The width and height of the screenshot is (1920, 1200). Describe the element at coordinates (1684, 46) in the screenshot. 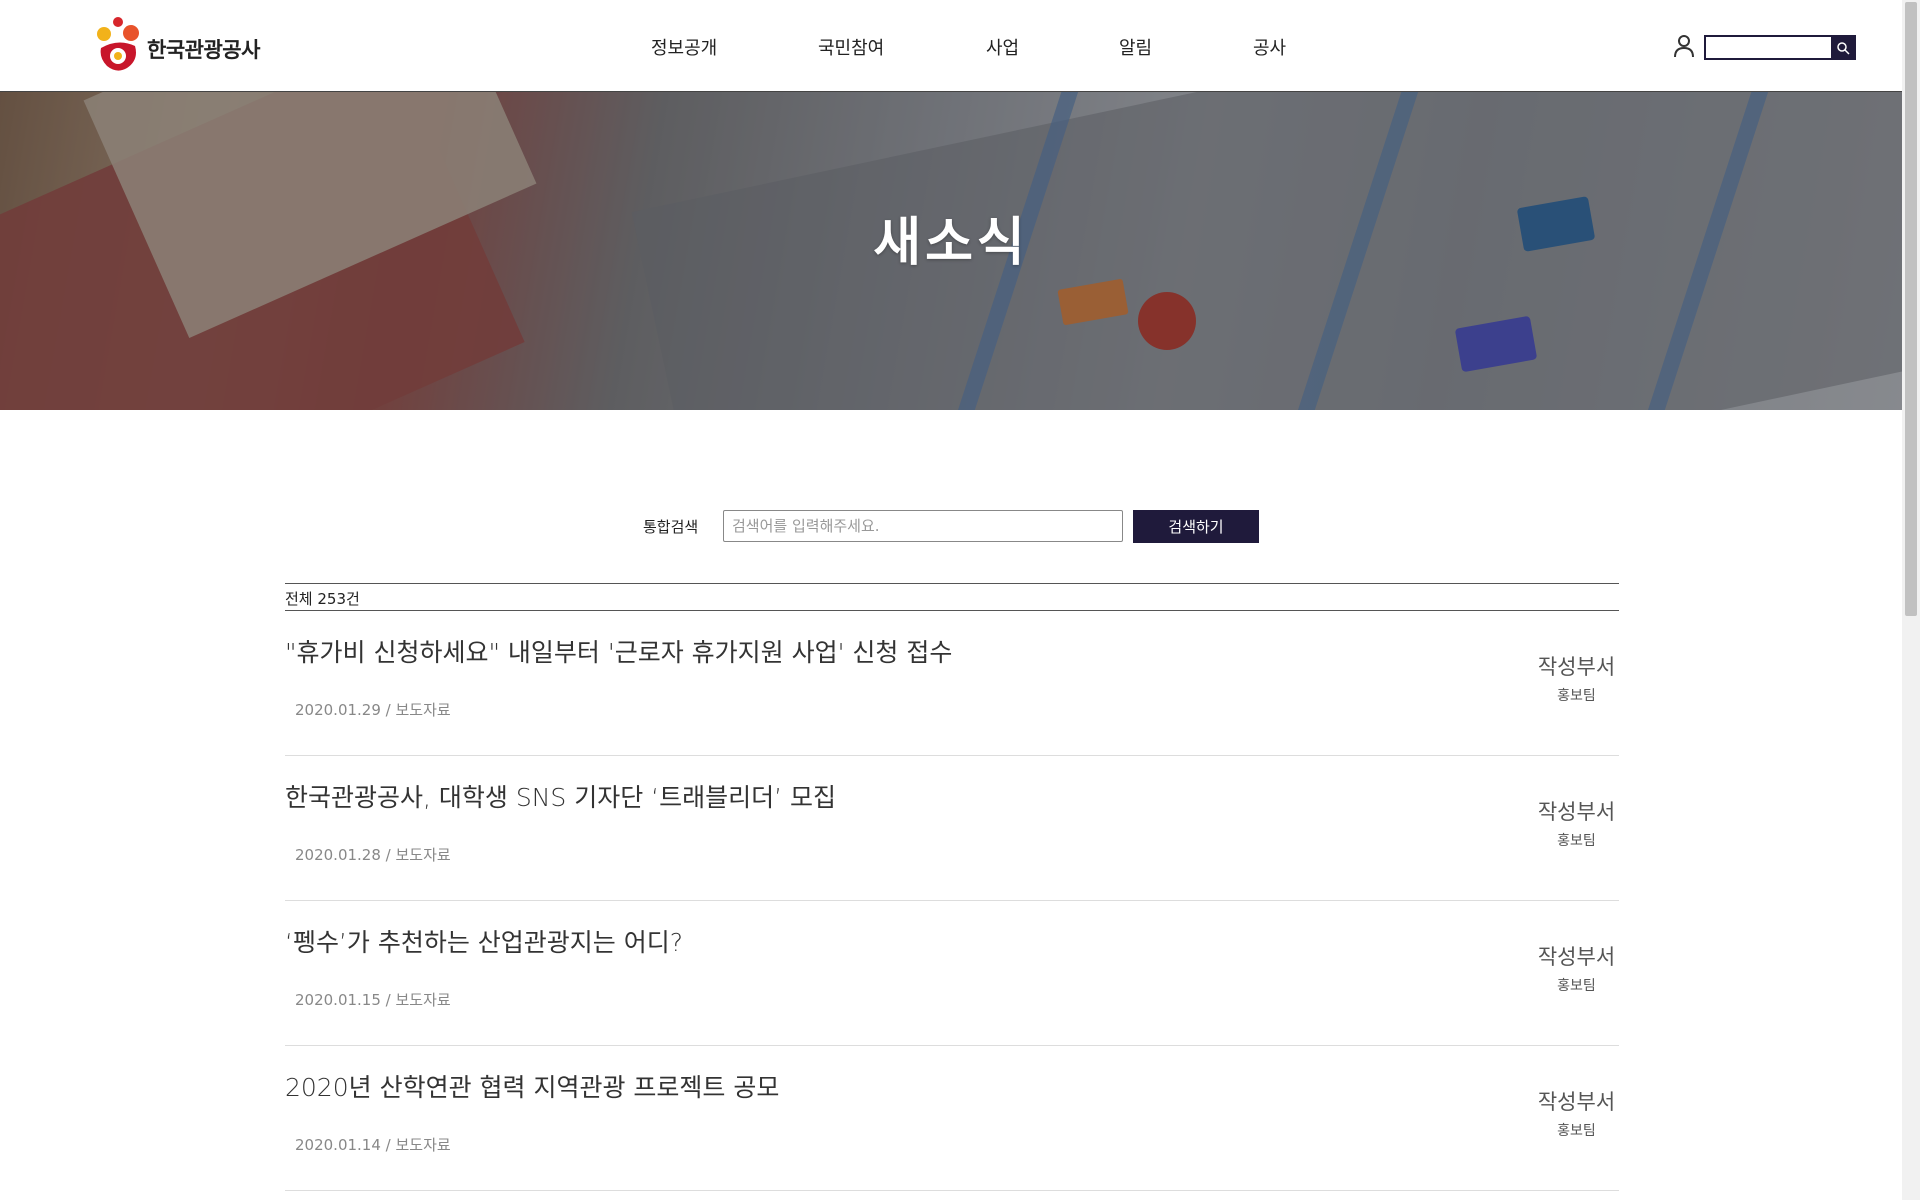

I see `user-icon` at that location.